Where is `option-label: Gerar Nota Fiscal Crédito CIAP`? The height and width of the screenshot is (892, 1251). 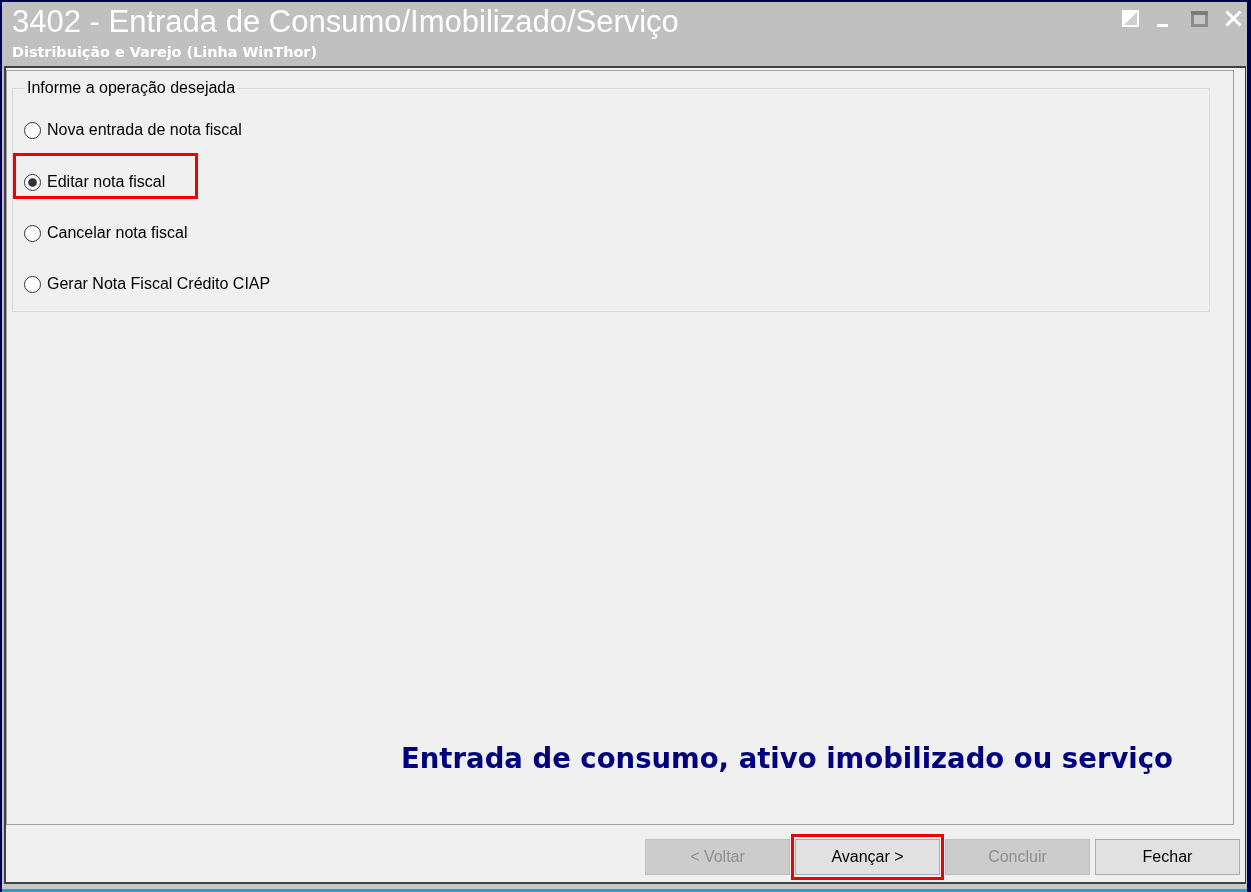
option-label: Gerar Nota Fiscal Crédito CIAP is located at coordinates (159, 284).